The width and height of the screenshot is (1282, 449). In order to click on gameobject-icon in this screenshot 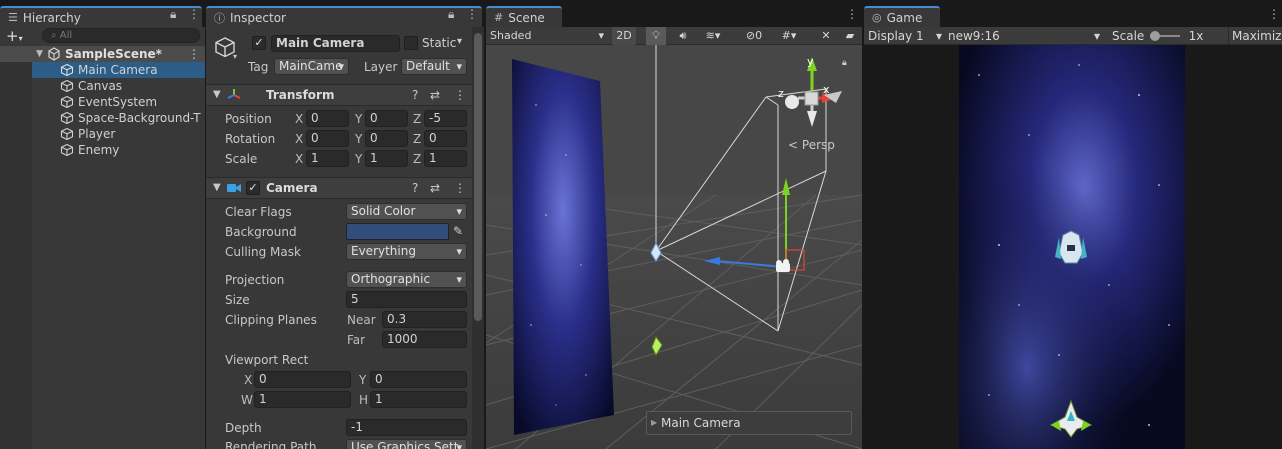, I will do `click(67, 134)`.